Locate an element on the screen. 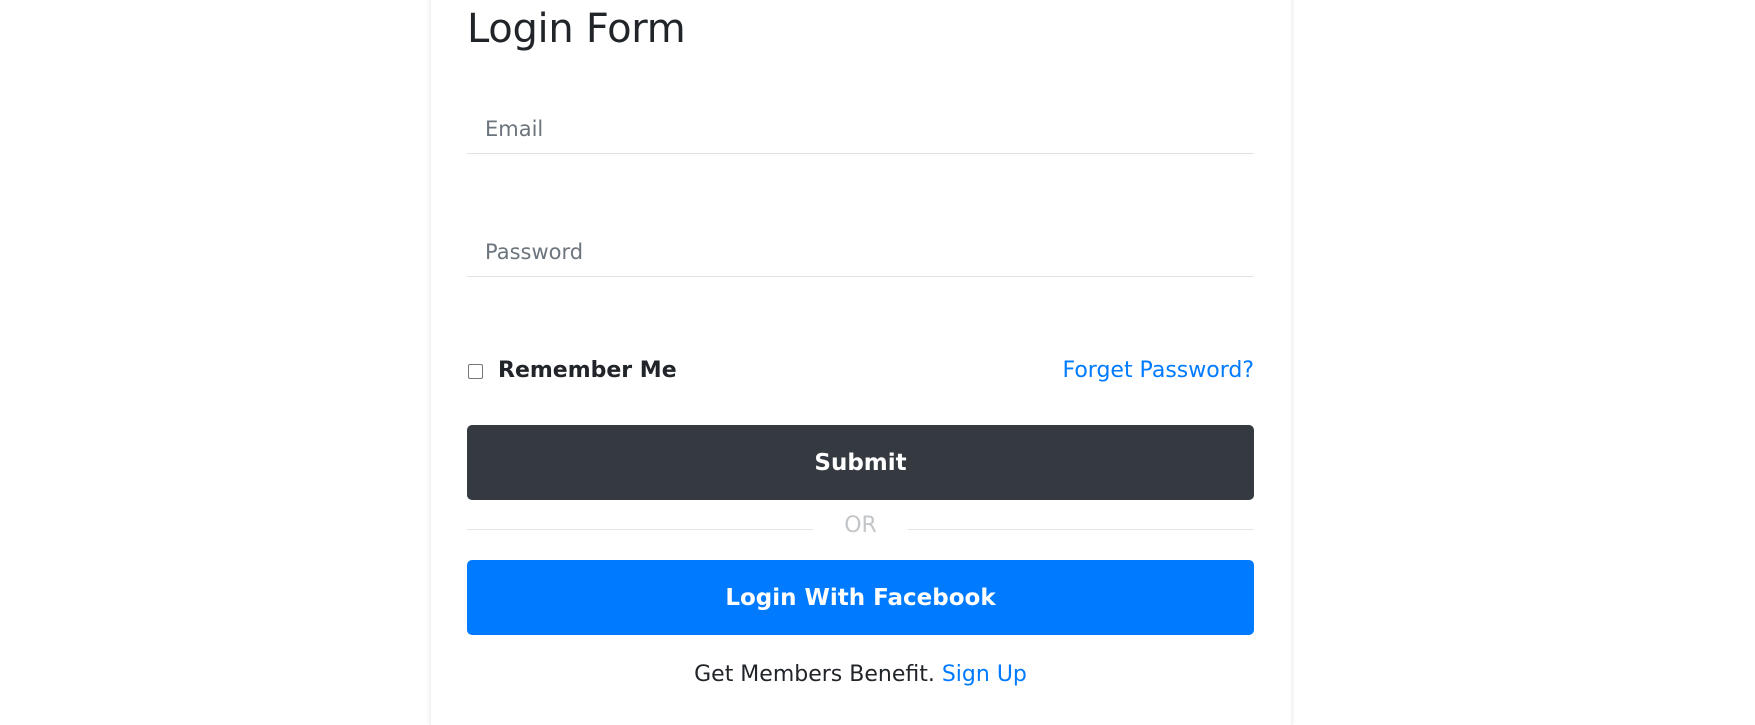 This screenshot has width=1755, height=725. divider-line-right is located at coordinates (1081, 529).